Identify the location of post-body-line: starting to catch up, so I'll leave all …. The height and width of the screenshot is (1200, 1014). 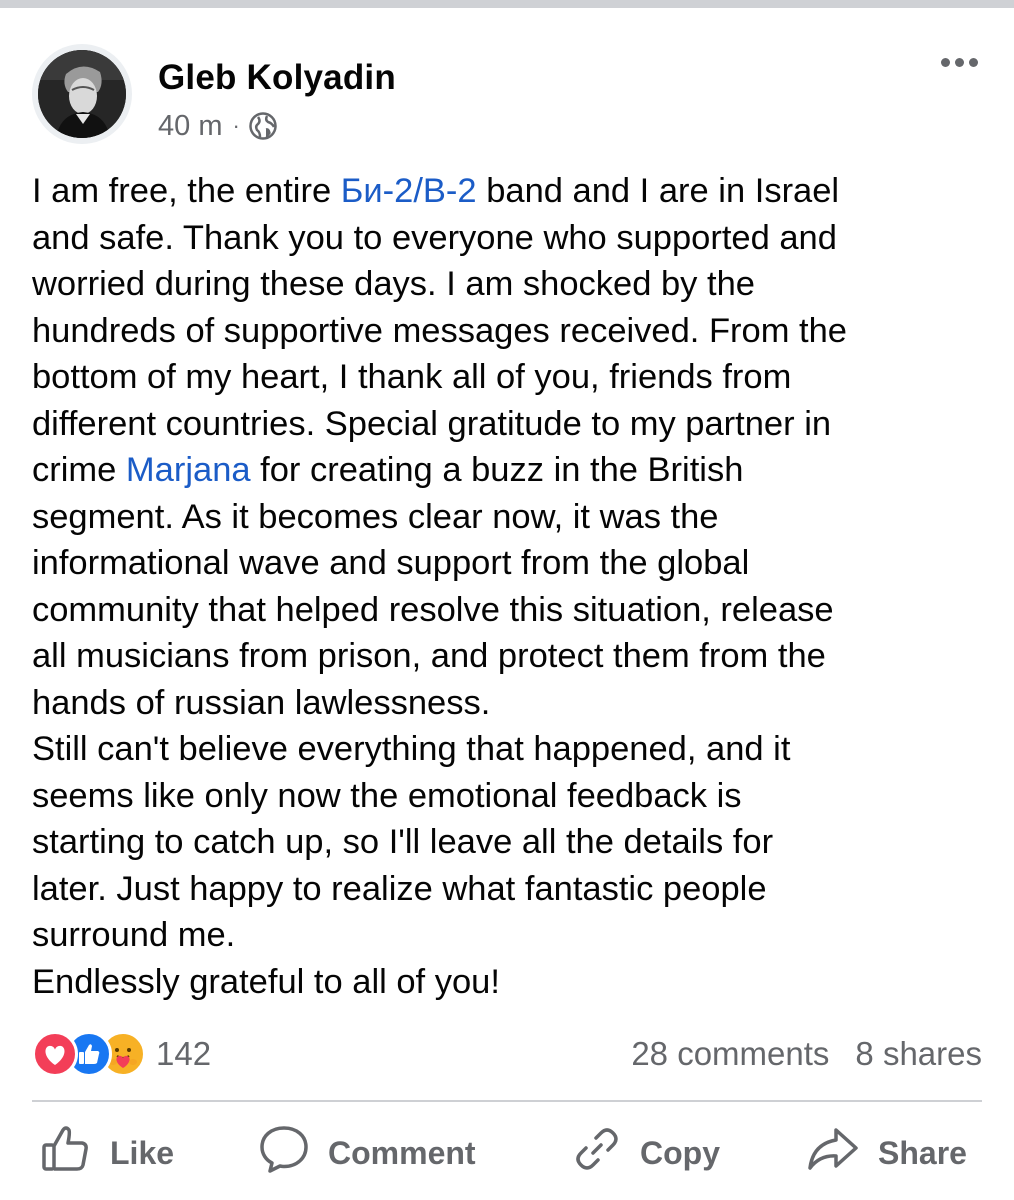
(513, 842).